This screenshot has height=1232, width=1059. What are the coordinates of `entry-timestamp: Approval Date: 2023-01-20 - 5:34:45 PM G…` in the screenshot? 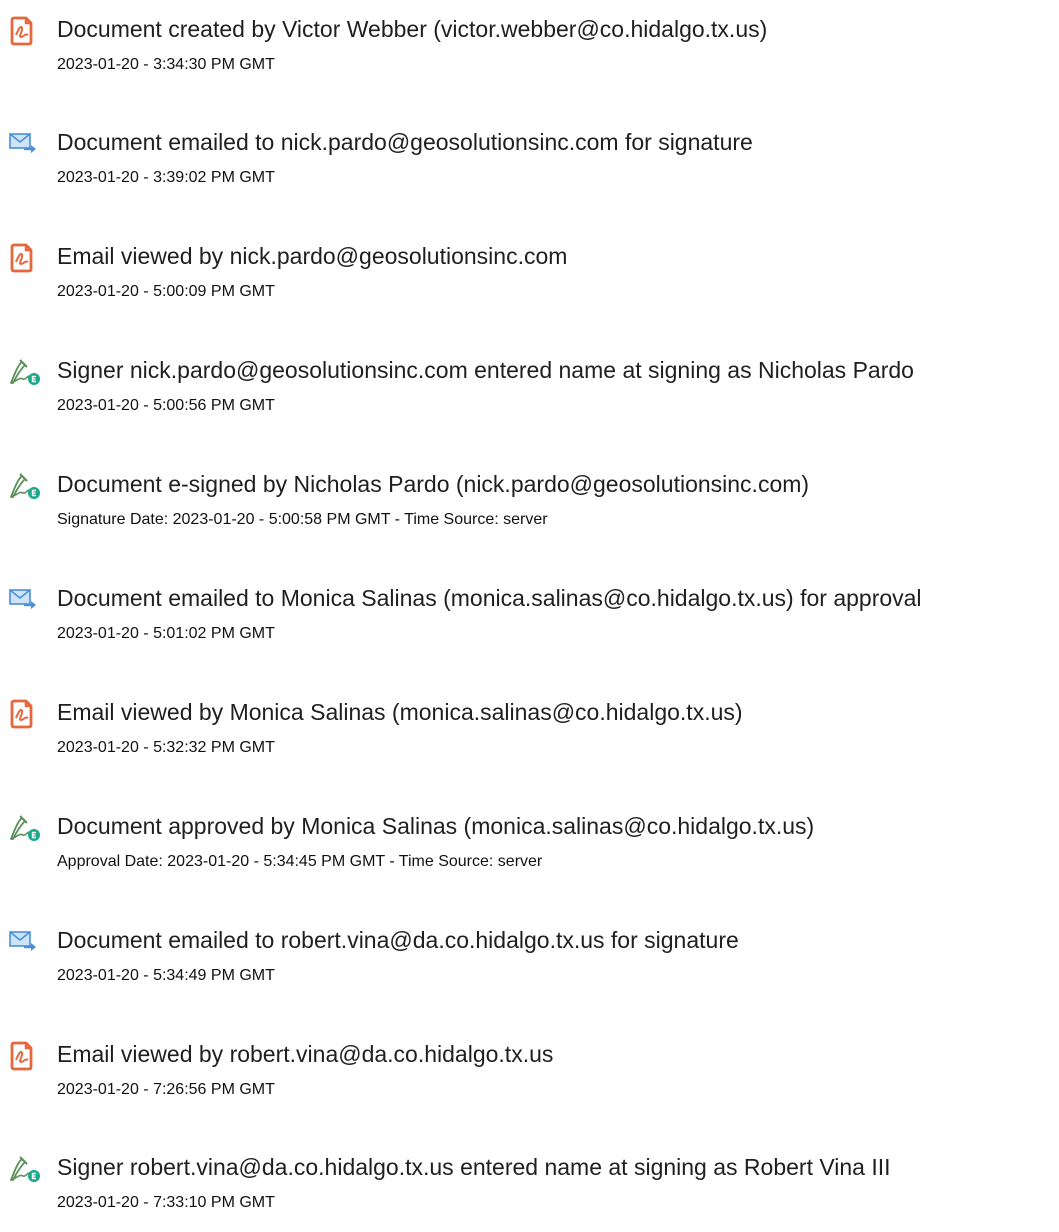 It's located at (300, 861).